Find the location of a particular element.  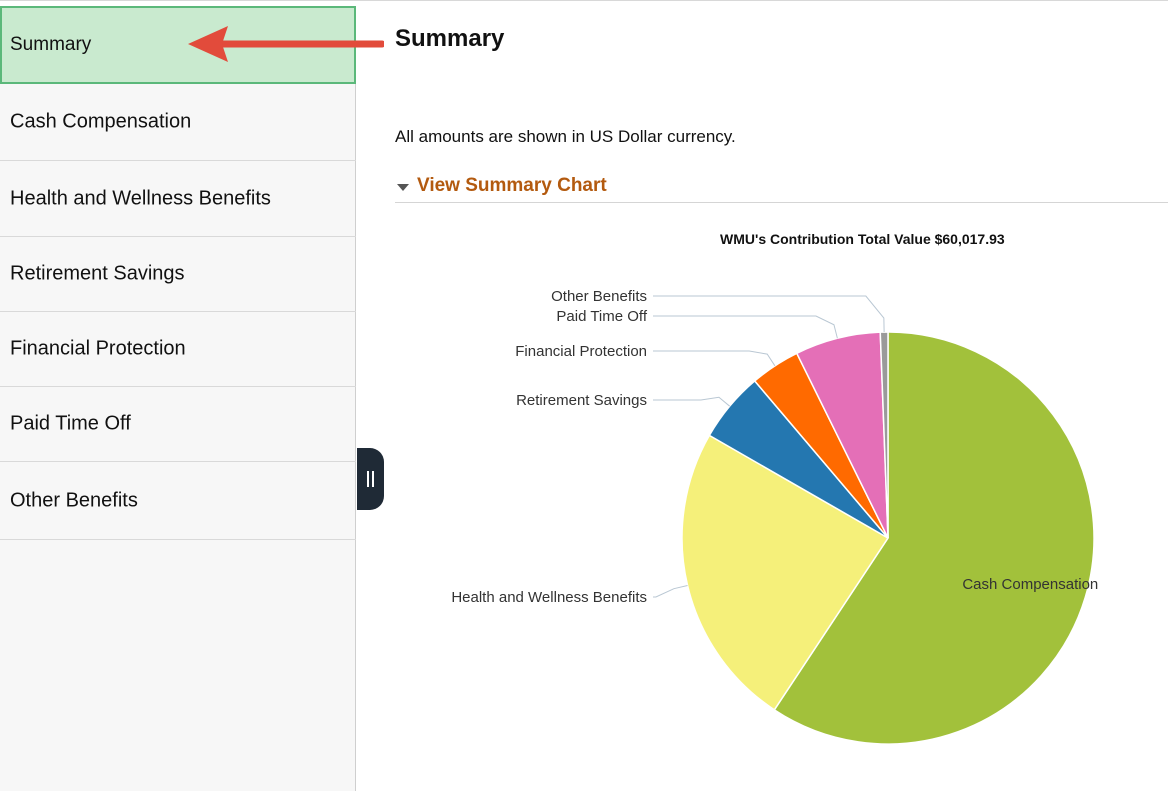

sidebar-item-retirement-savings: Retirement Savings is located at coordinates (178, 274).